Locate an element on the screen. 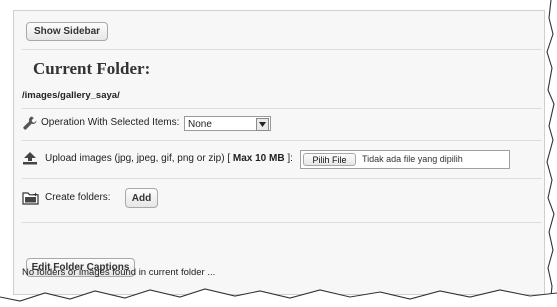  choose-file-button: Pilih File is located at coordinates (329, 159).